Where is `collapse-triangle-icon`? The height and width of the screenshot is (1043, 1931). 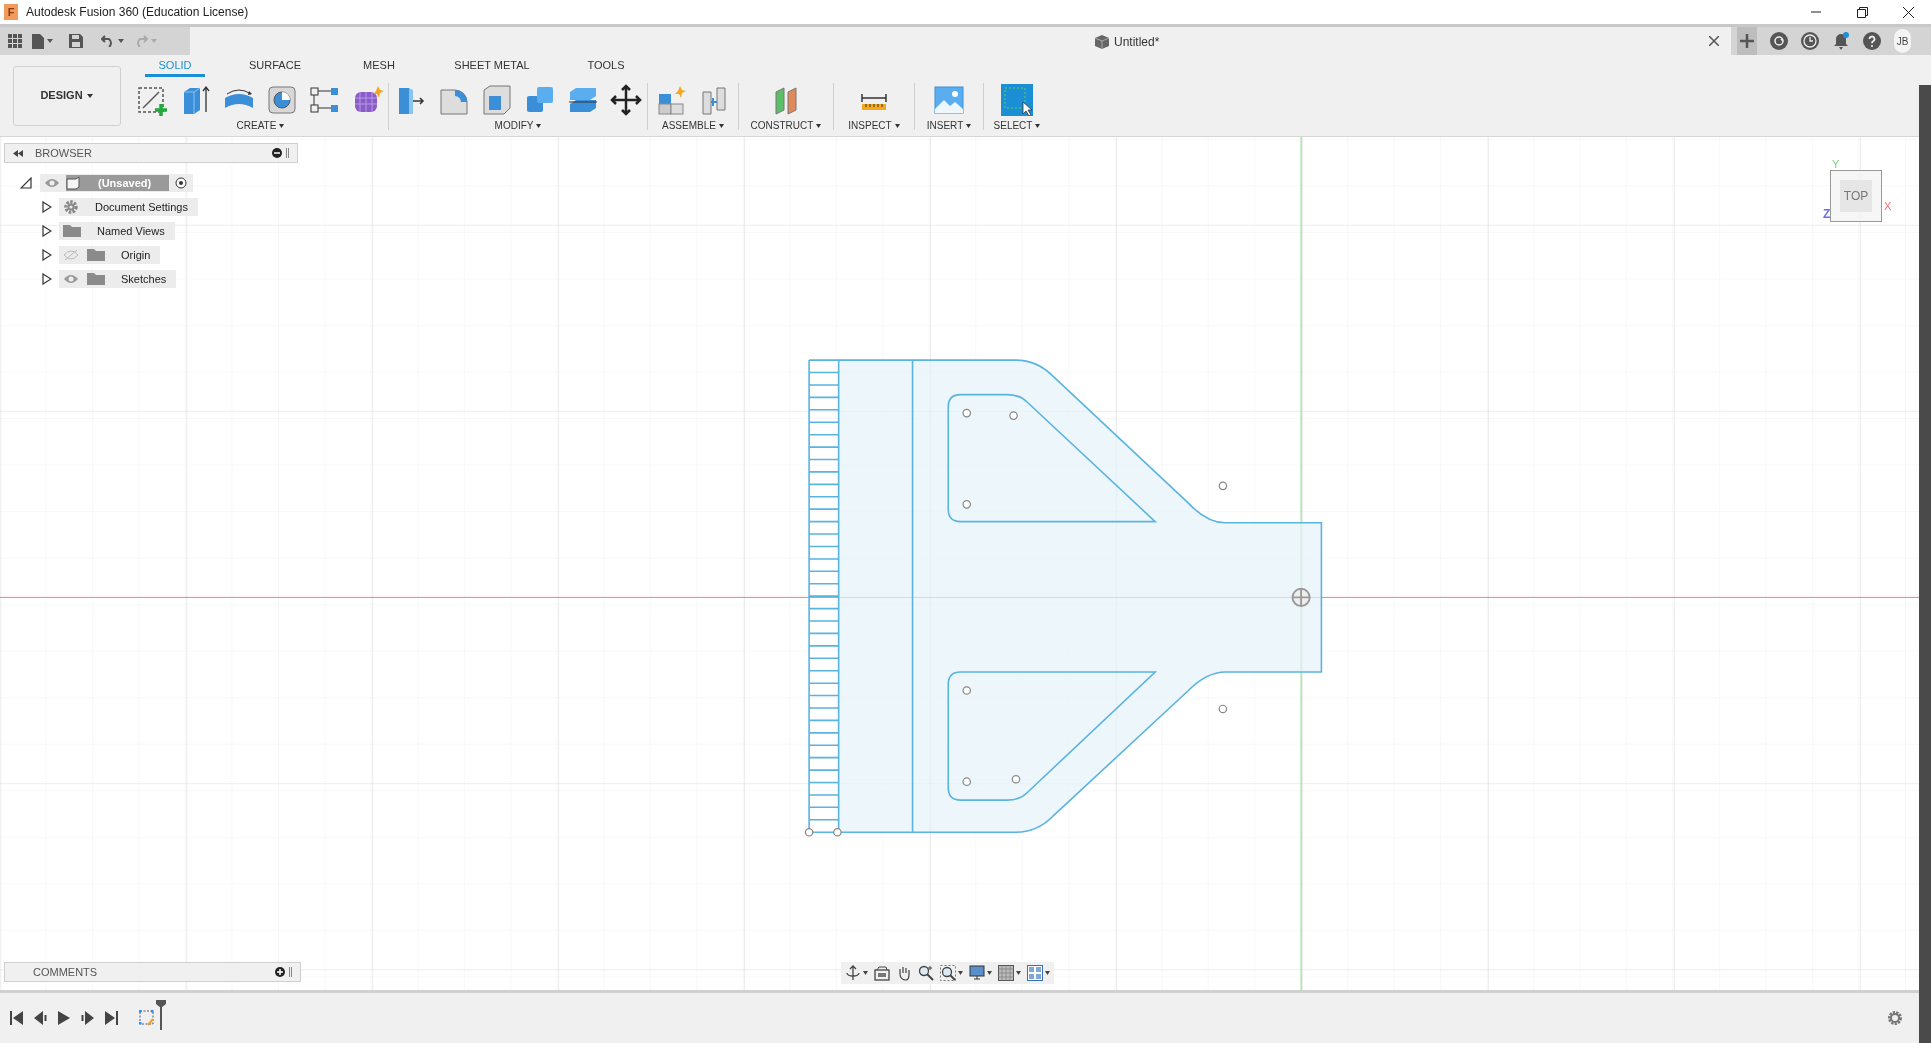 collapse-triangle-icon is located at coordinates (26, 183).